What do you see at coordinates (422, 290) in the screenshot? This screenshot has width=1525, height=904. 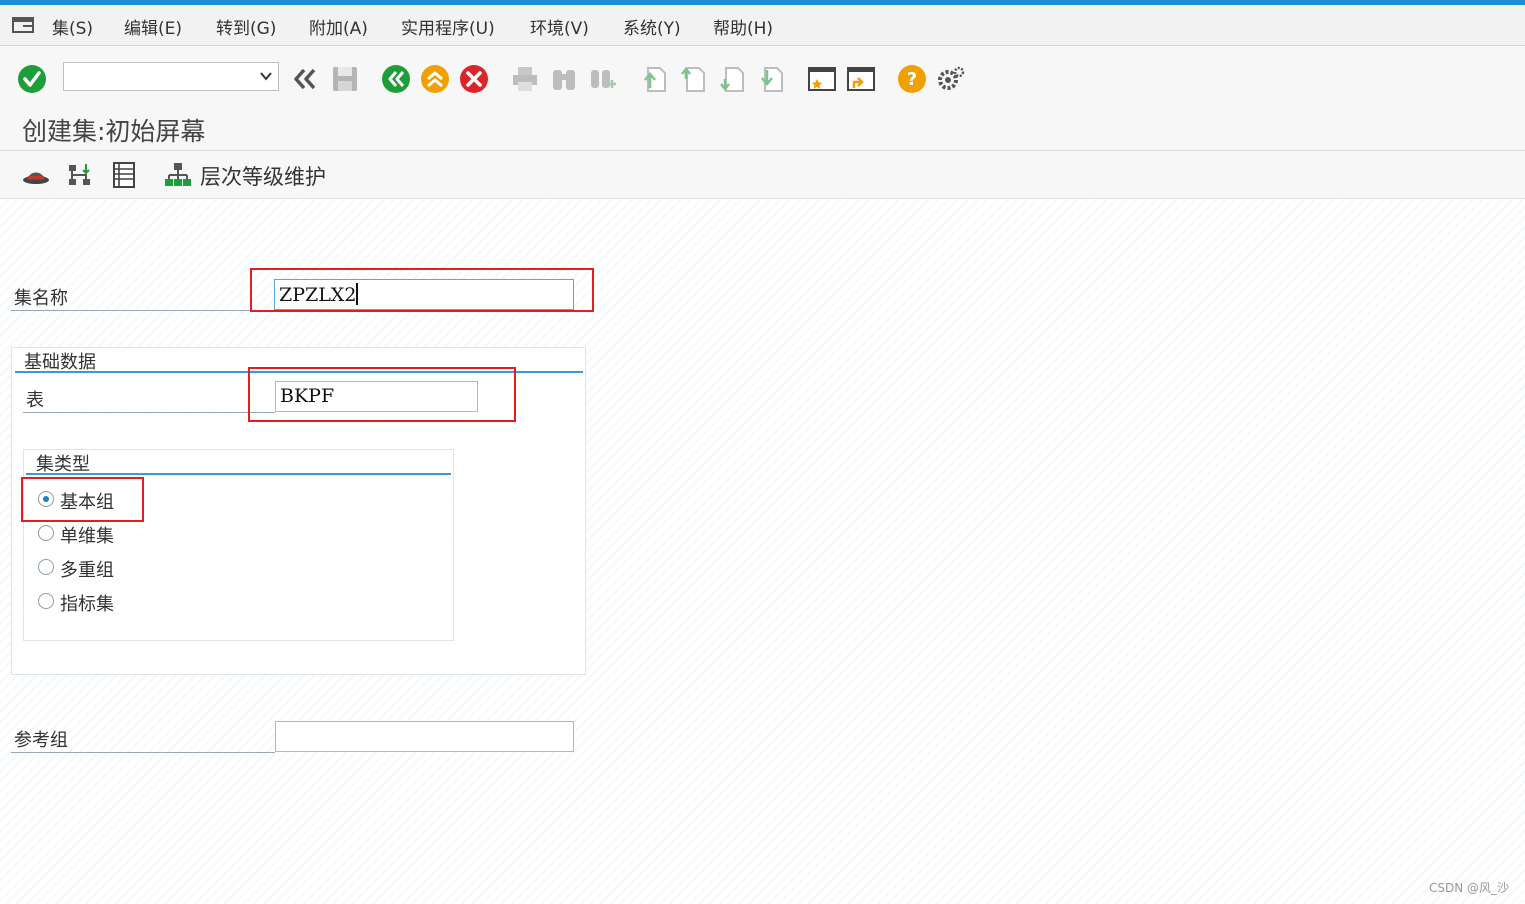 I see `highlight-box-set-name` at bounding box center [422, 290].